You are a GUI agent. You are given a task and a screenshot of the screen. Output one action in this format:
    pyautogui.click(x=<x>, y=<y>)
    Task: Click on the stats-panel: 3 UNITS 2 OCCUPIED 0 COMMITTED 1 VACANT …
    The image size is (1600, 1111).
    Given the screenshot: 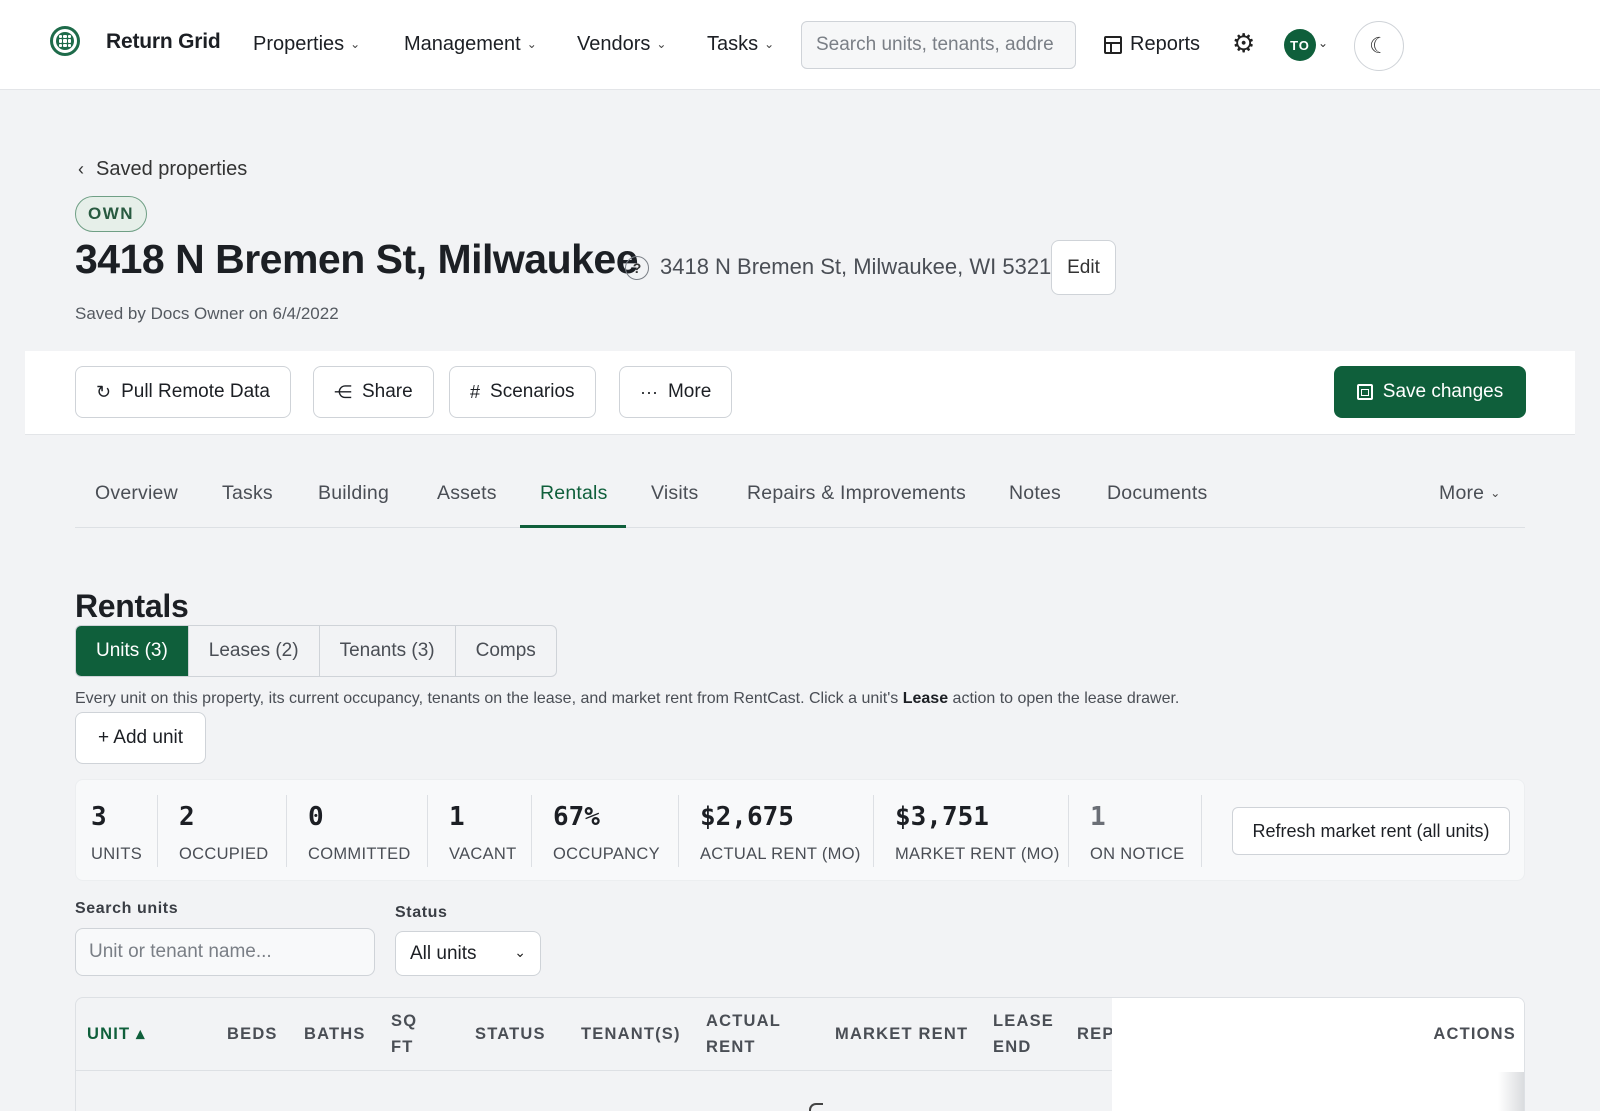 What is the action you would take?
    pyautogui.click(x=800, y=830)
    